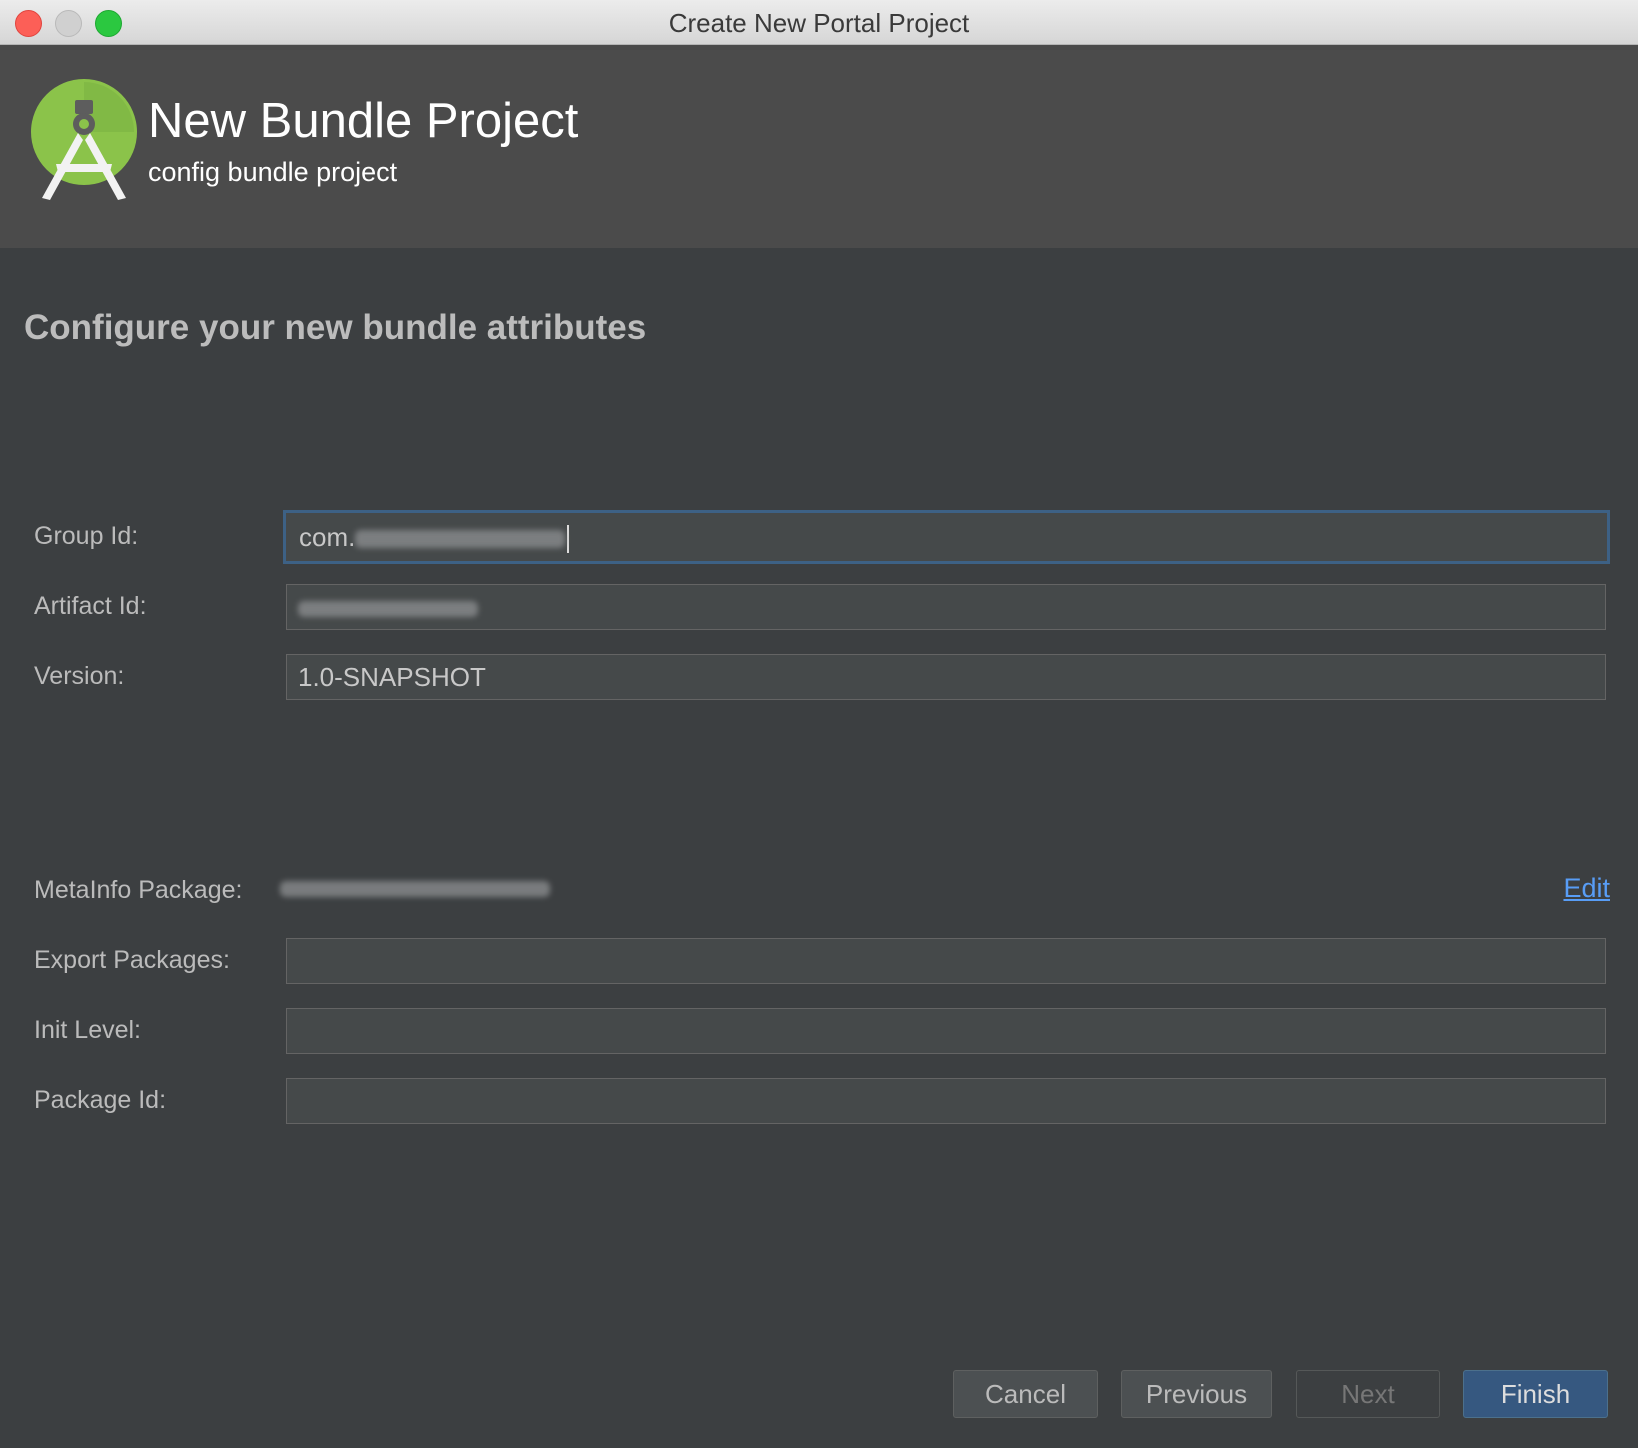  What do you see at coordinates (88, 1030) in the screenshot?
I see `init-level-label: Init Level:` at bounding box center [88, 1030].